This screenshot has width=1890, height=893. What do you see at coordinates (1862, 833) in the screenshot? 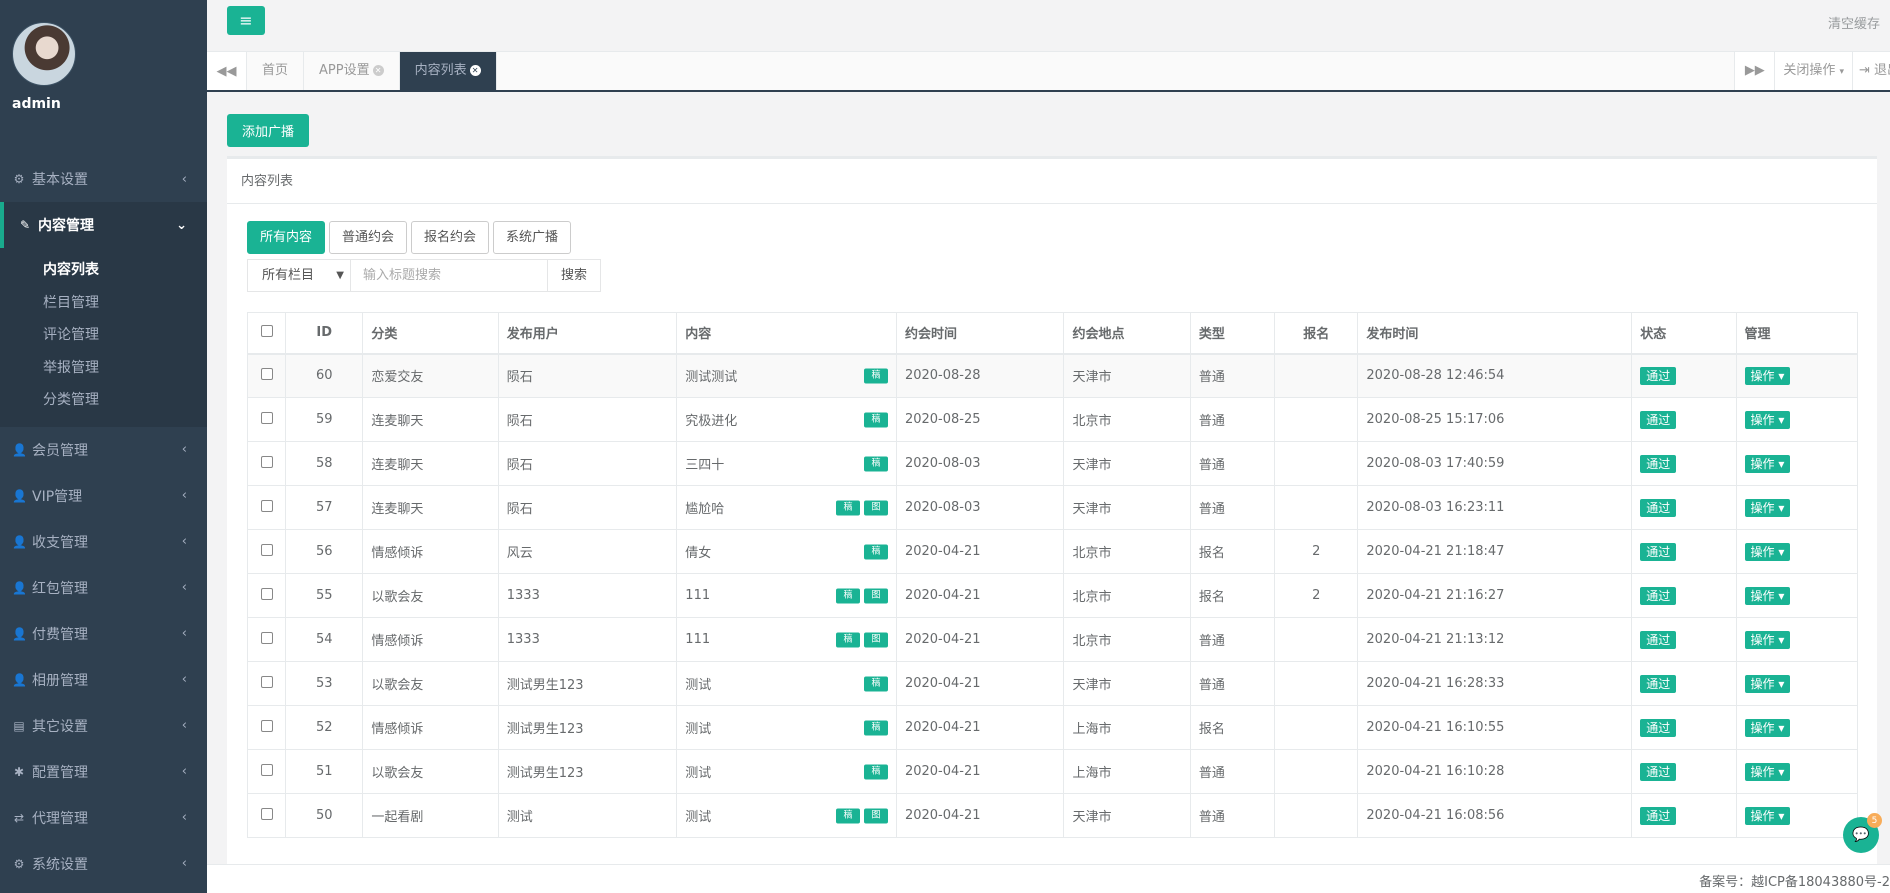
I see `chat-button: 💬 5` at bounding box center [1862, 833].